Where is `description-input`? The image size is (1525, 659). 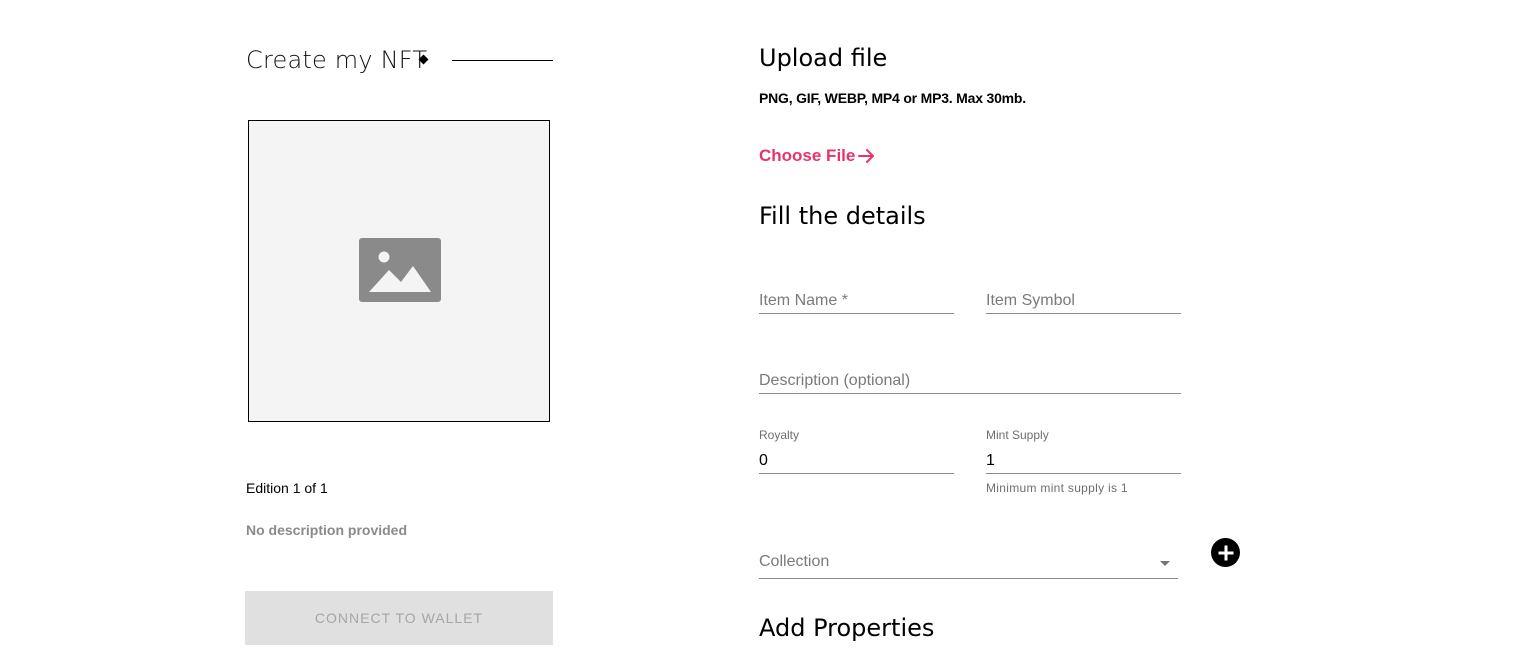 description-input is located at coordinates (970, 381).